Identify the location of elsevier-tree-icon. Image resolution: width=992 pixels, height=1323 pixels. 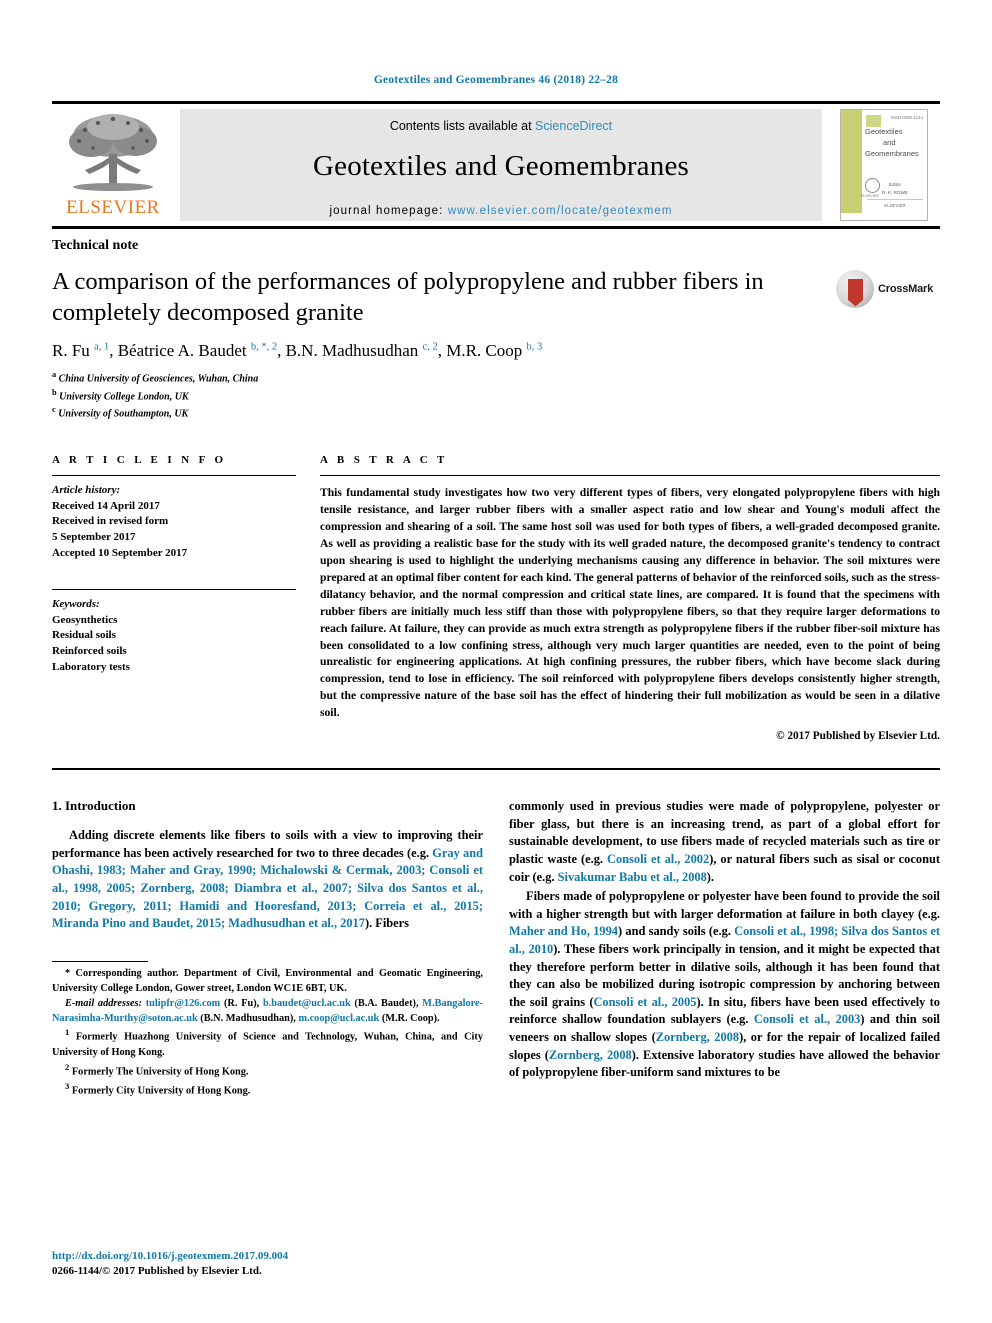
(113, 152).